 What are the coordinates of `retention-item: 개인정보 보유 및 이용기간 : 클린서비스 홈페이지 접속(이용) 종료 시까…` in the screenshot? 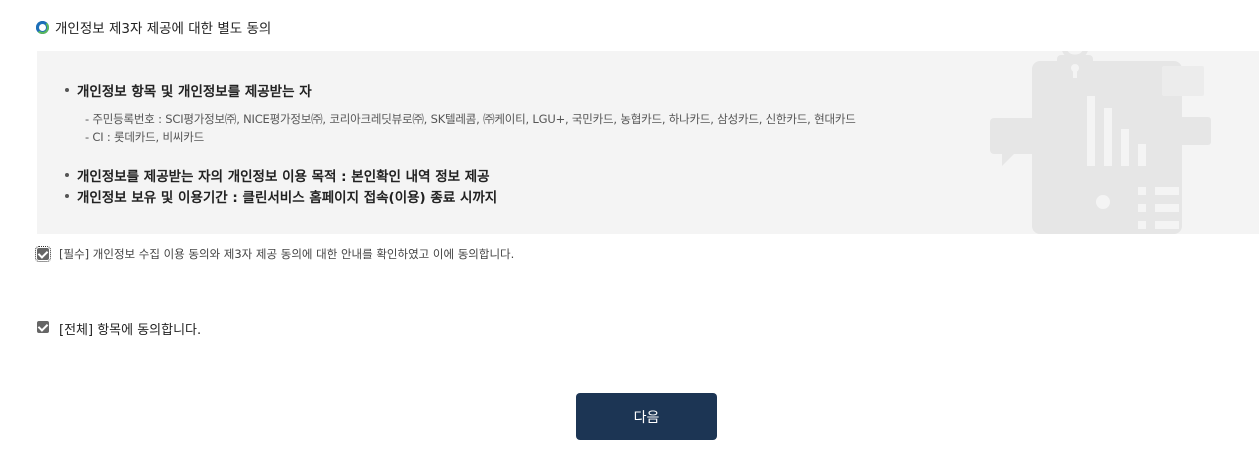 It's located at (281, 196).